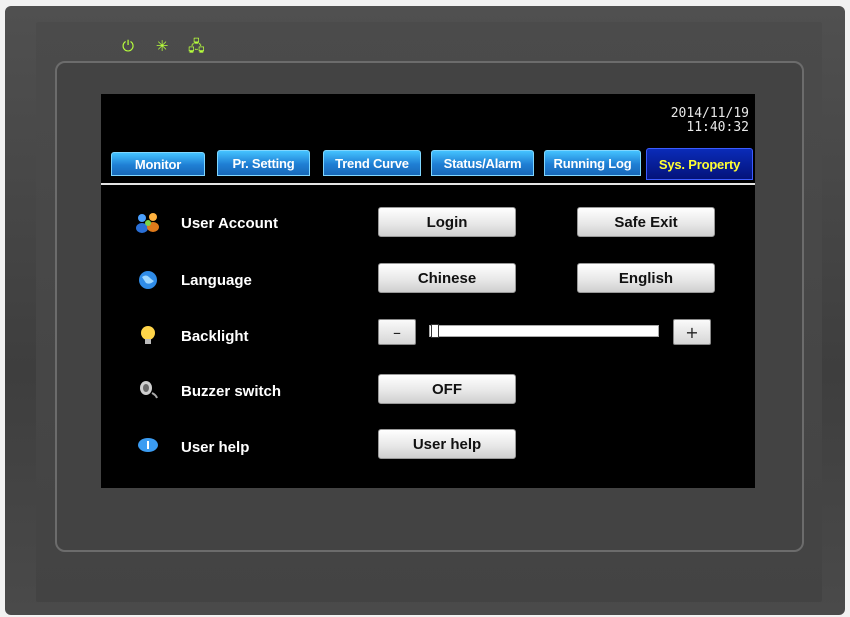 This screenshot has width=850, height=617. What do you see at coordinates (148, 335) in the screenshot?
I see `bulb-icon` at bounding box center [148, 335].